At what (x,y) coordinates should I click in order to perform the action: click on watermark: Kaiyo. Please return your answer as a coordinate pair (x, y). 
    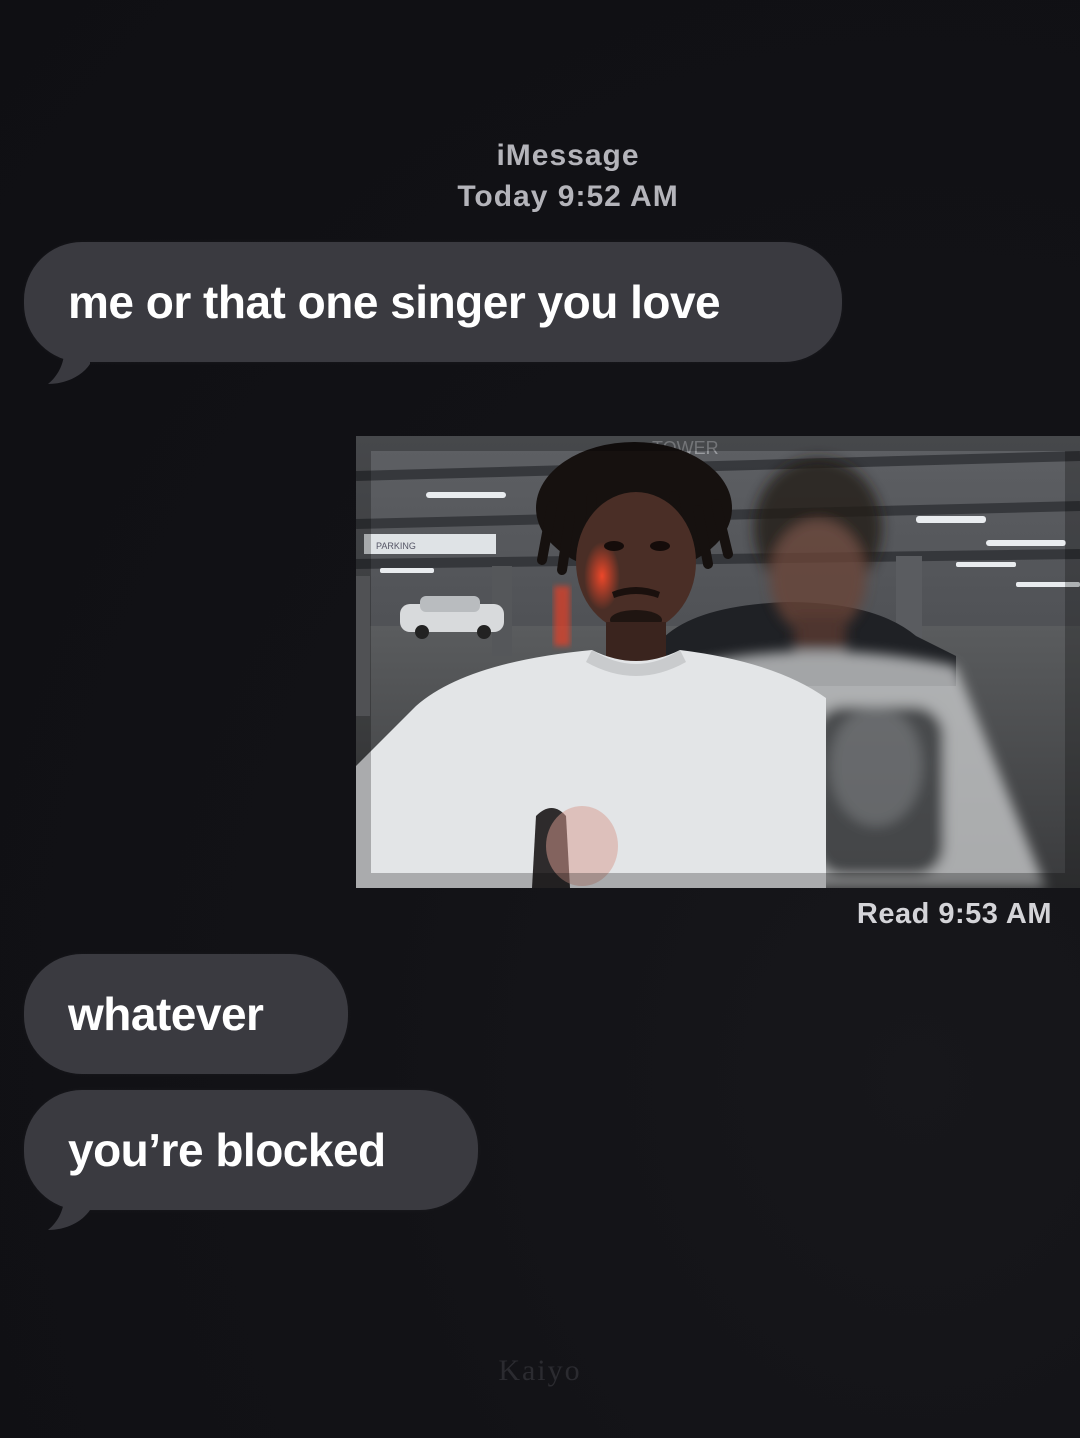
    Looking at the image, I should click on (540, 1370).